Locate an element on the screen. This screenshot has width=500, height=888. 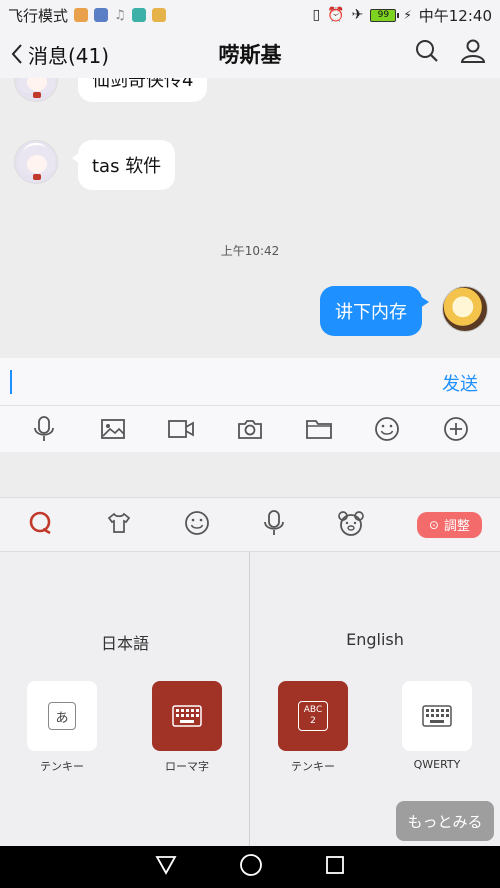
message-bubble-sent: 讲下内存 is located at coordinates (374, 311).